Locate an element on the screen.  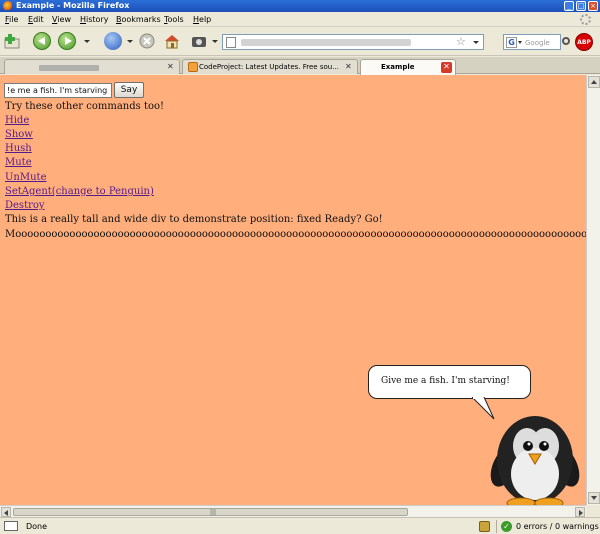
status-page-icon is located at coordinates (11, 526).